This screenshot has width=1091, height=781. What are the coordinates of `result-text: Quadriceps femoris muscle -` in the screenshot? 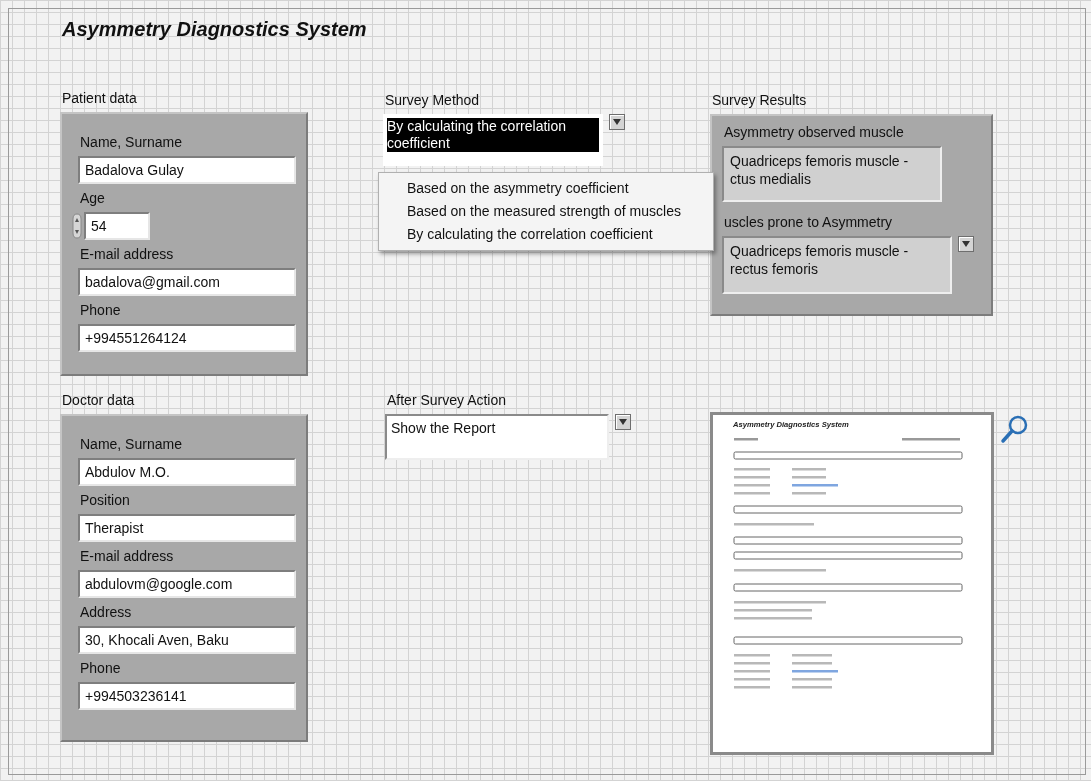 It's located at (820, 161).